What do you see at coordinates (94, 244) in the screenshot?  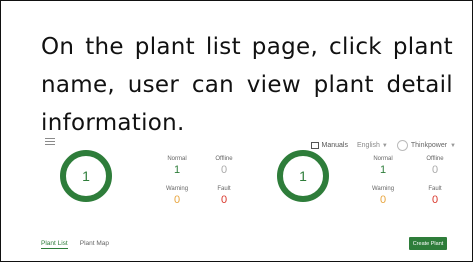 I see `tab-plant-map: Plant Map` at bounding box center [94, 244].